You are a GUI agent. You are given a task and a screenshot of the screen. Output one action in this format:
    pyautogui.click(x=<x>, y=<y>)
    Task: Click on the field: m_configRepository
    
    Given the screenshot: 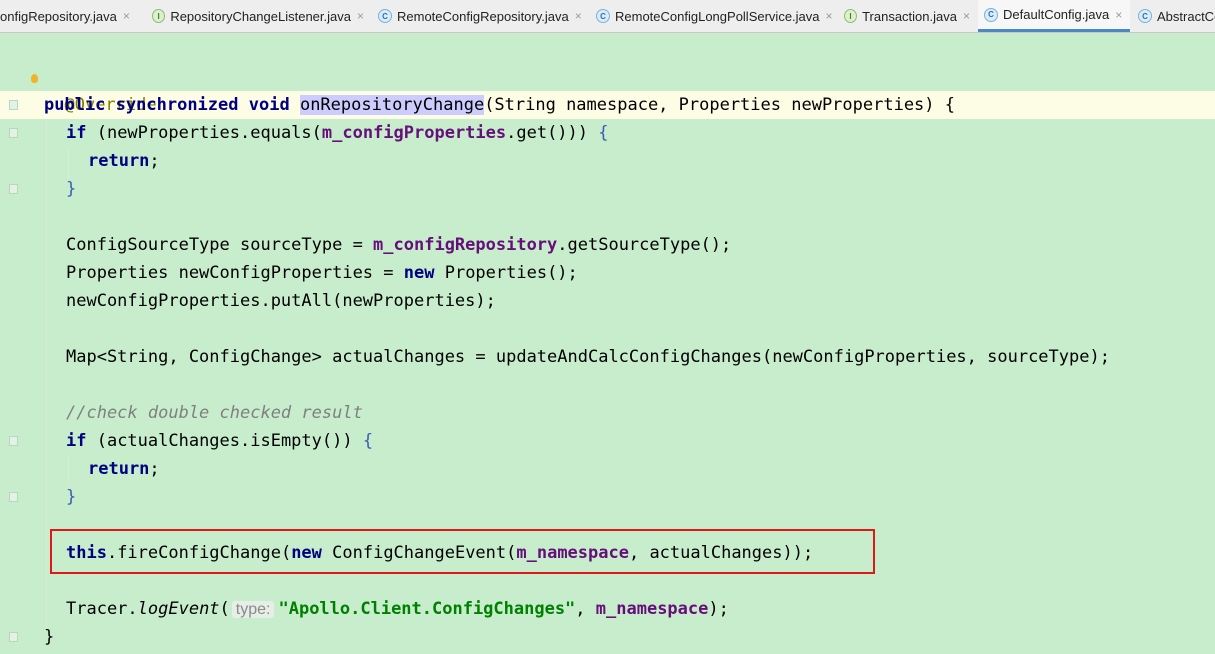 What is the action you would take?
    pyautogui.click(x=465, y=245)
    